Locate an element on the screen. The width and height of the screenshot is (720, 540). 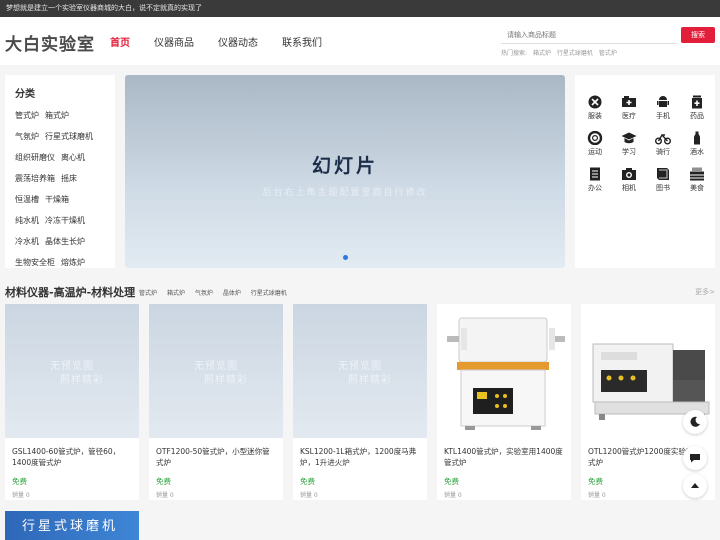
product-image-placeholder: 无预览图 照样精彩 is located at coordinates (72, 371).